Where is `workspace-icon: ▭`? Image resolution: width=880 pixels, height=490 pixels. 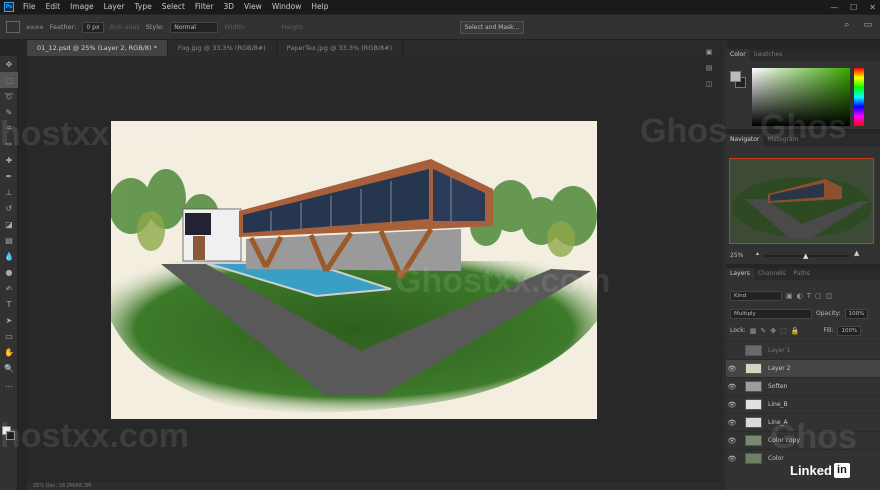
workspace-icon: ▭ is located at coordinates (867, 25).